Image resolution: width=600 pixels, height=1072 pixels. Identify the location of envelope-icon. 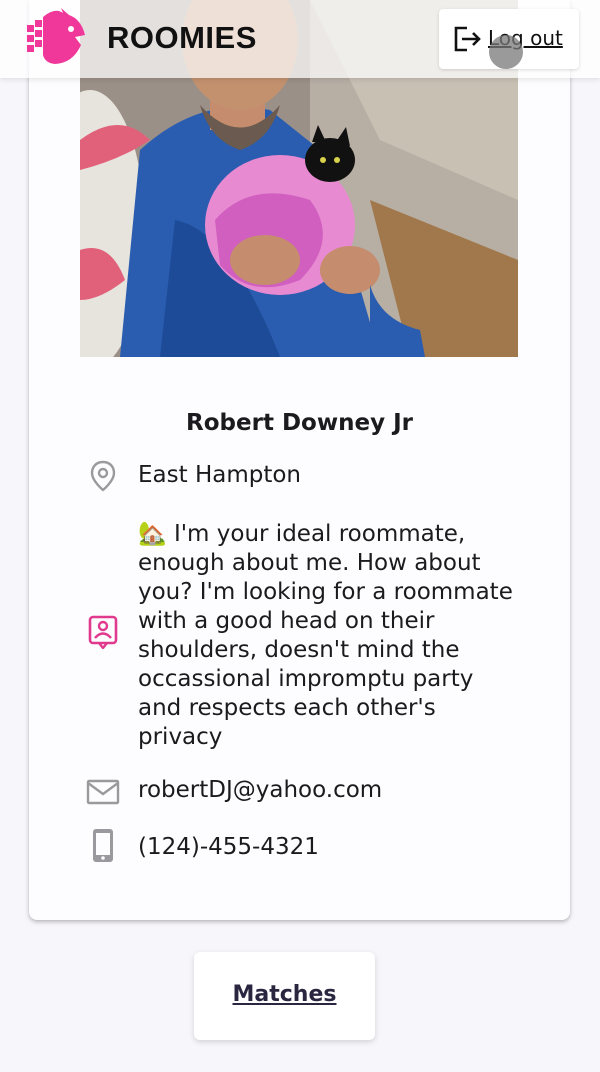
(103, 792).